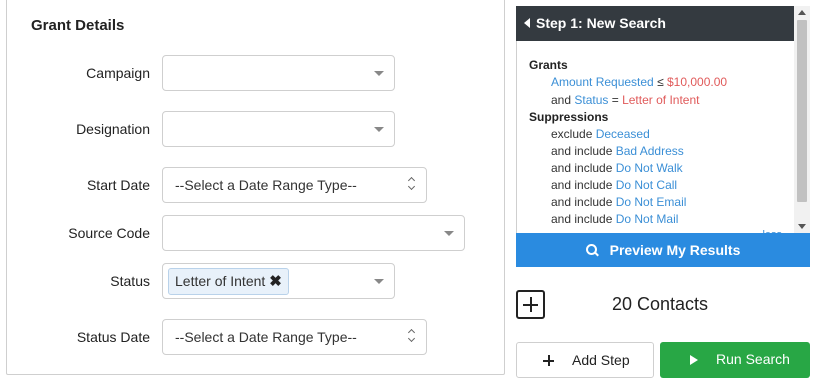 This screenshot has width=820, height=385. Describe the element at coordinates (647, 219) in the screenshot. I see `suppression-link: Do Not Mail` at that location.